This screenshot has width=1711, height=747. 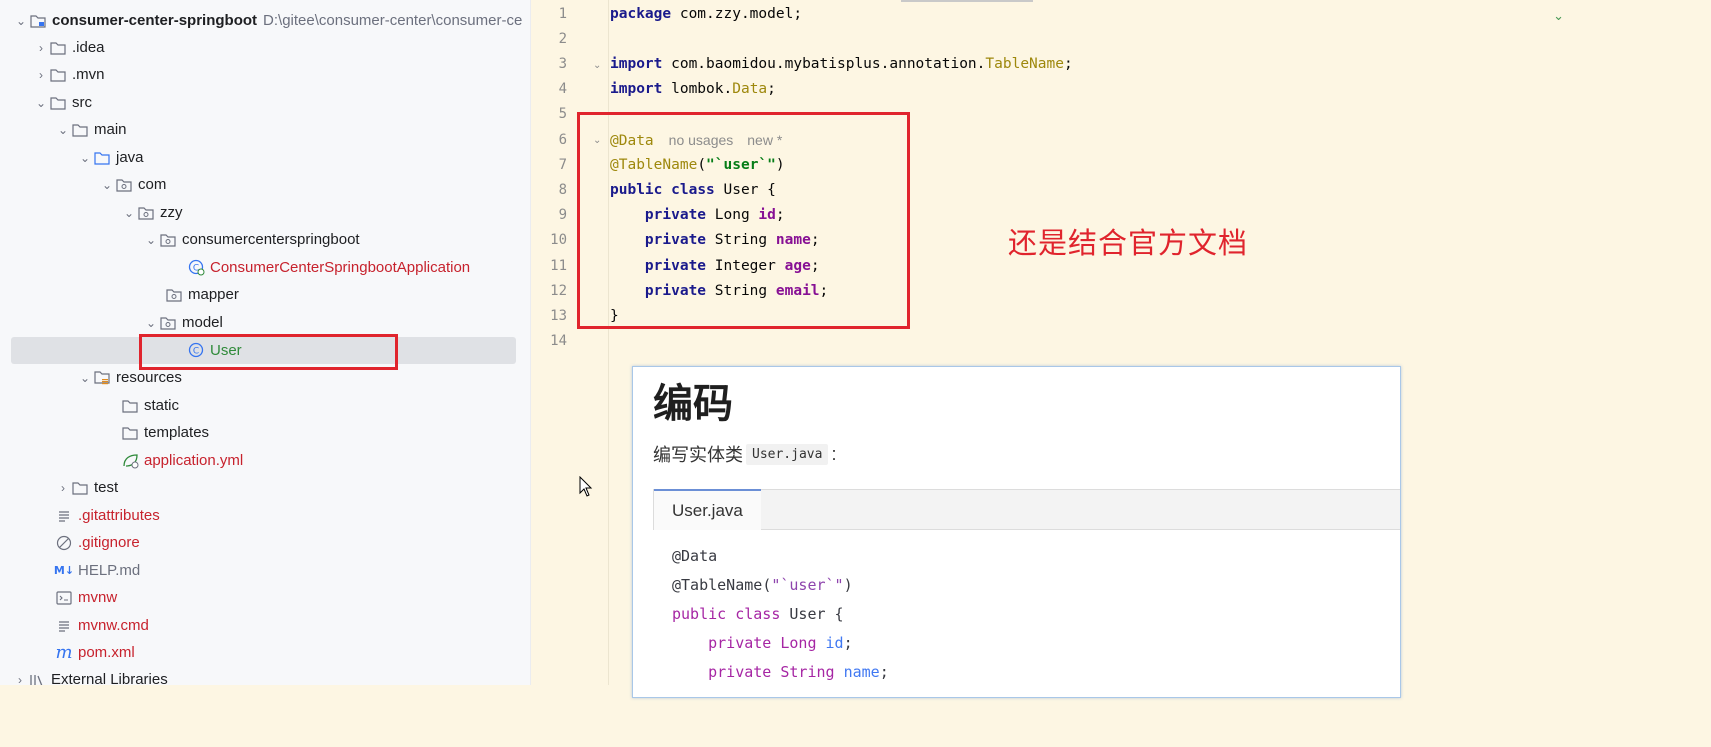 What do you see at coordinates (265, 322) in the screenshot?
I see `tree-item-model: ⌄ model` at bounding box center [265, 322].